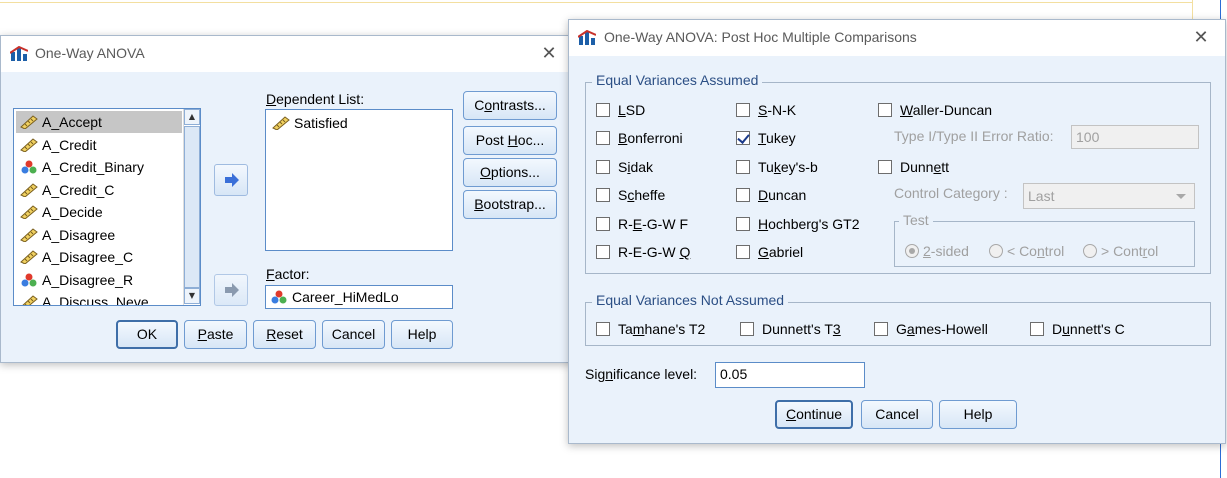  I want to click on scheffe-checkbox: Scheffe, so click(630, 195).